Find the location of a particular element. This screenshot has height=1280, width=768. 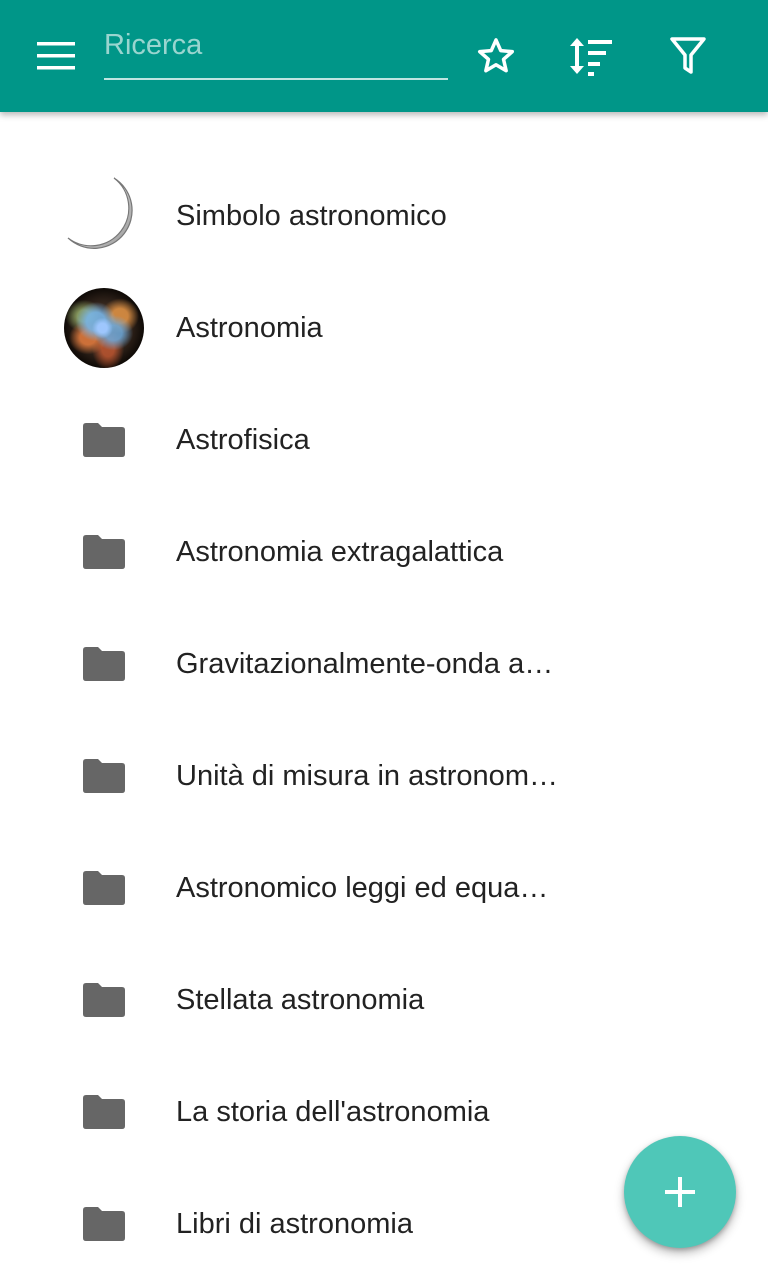

app-bar is located at coordinates (384, 56).